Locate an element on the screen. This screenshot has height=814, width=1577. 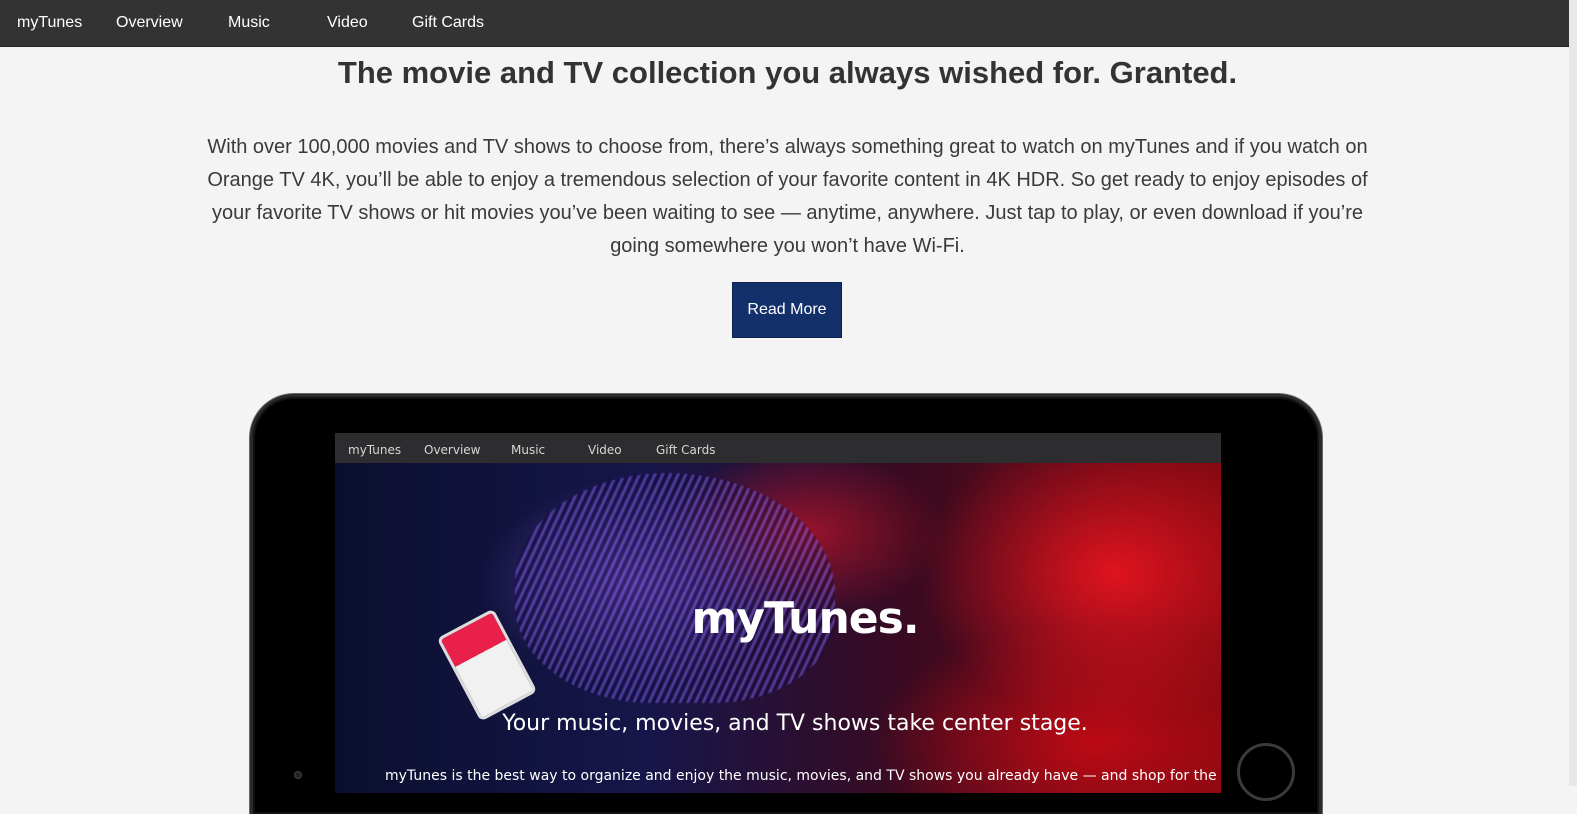
hero-title: myTunes. is located at coordinates (805, 618).